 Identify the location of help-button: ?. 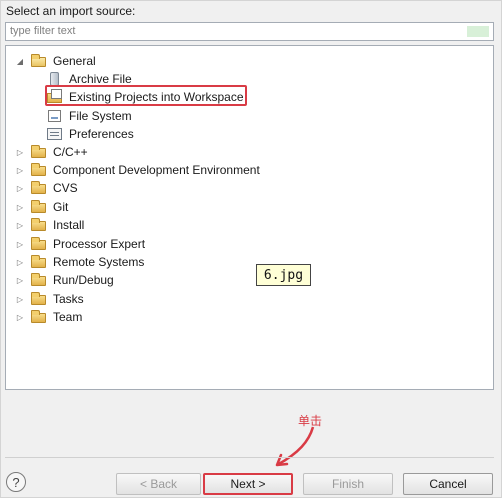
(16, 482).